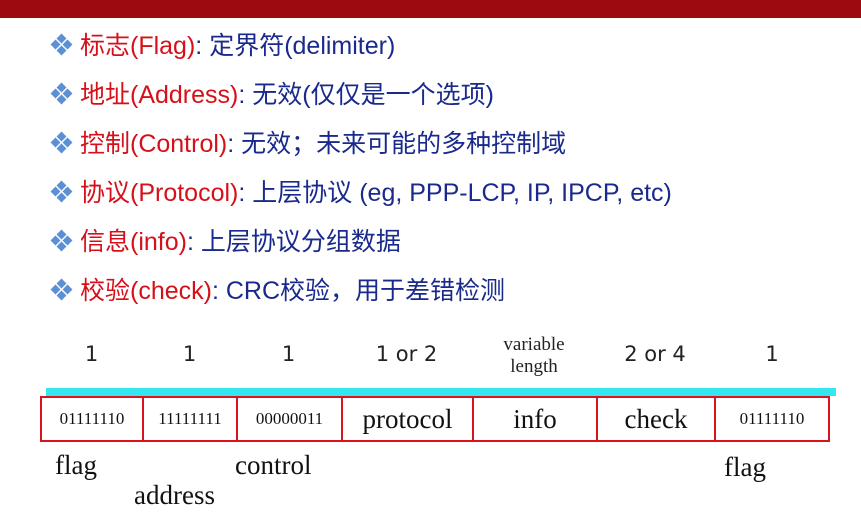 Image resolution: width=861 pixels, height=518 pixels. I want to click on bullet-desc: : 上层协议分组数据, so click(293, 242).